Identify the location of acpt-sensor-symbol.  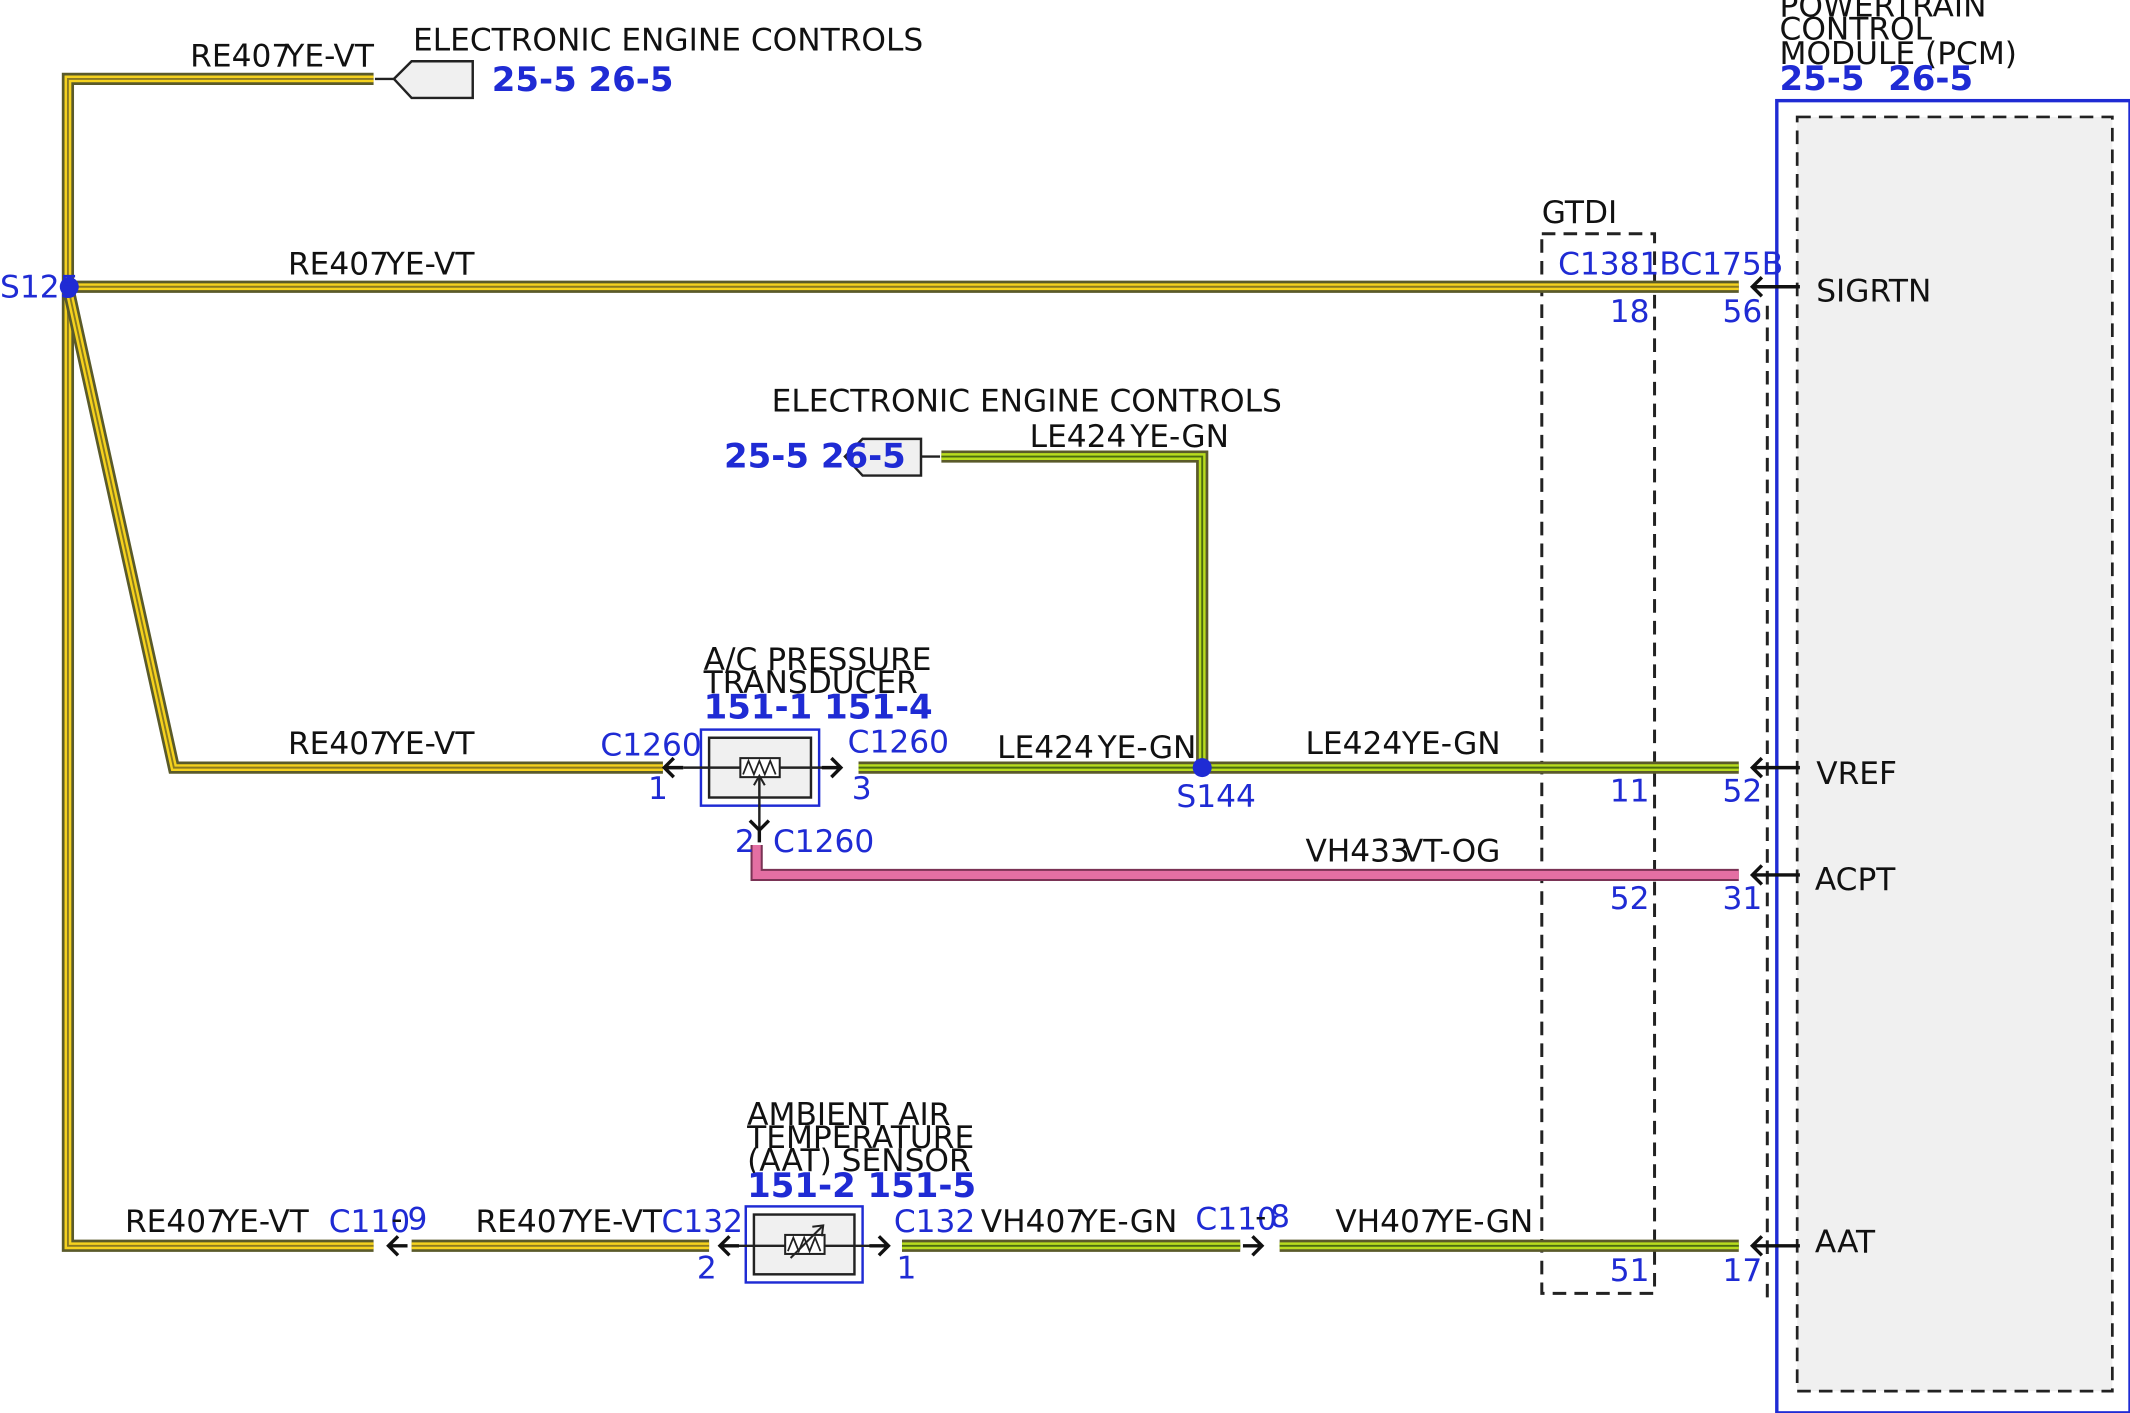
(760, 778).